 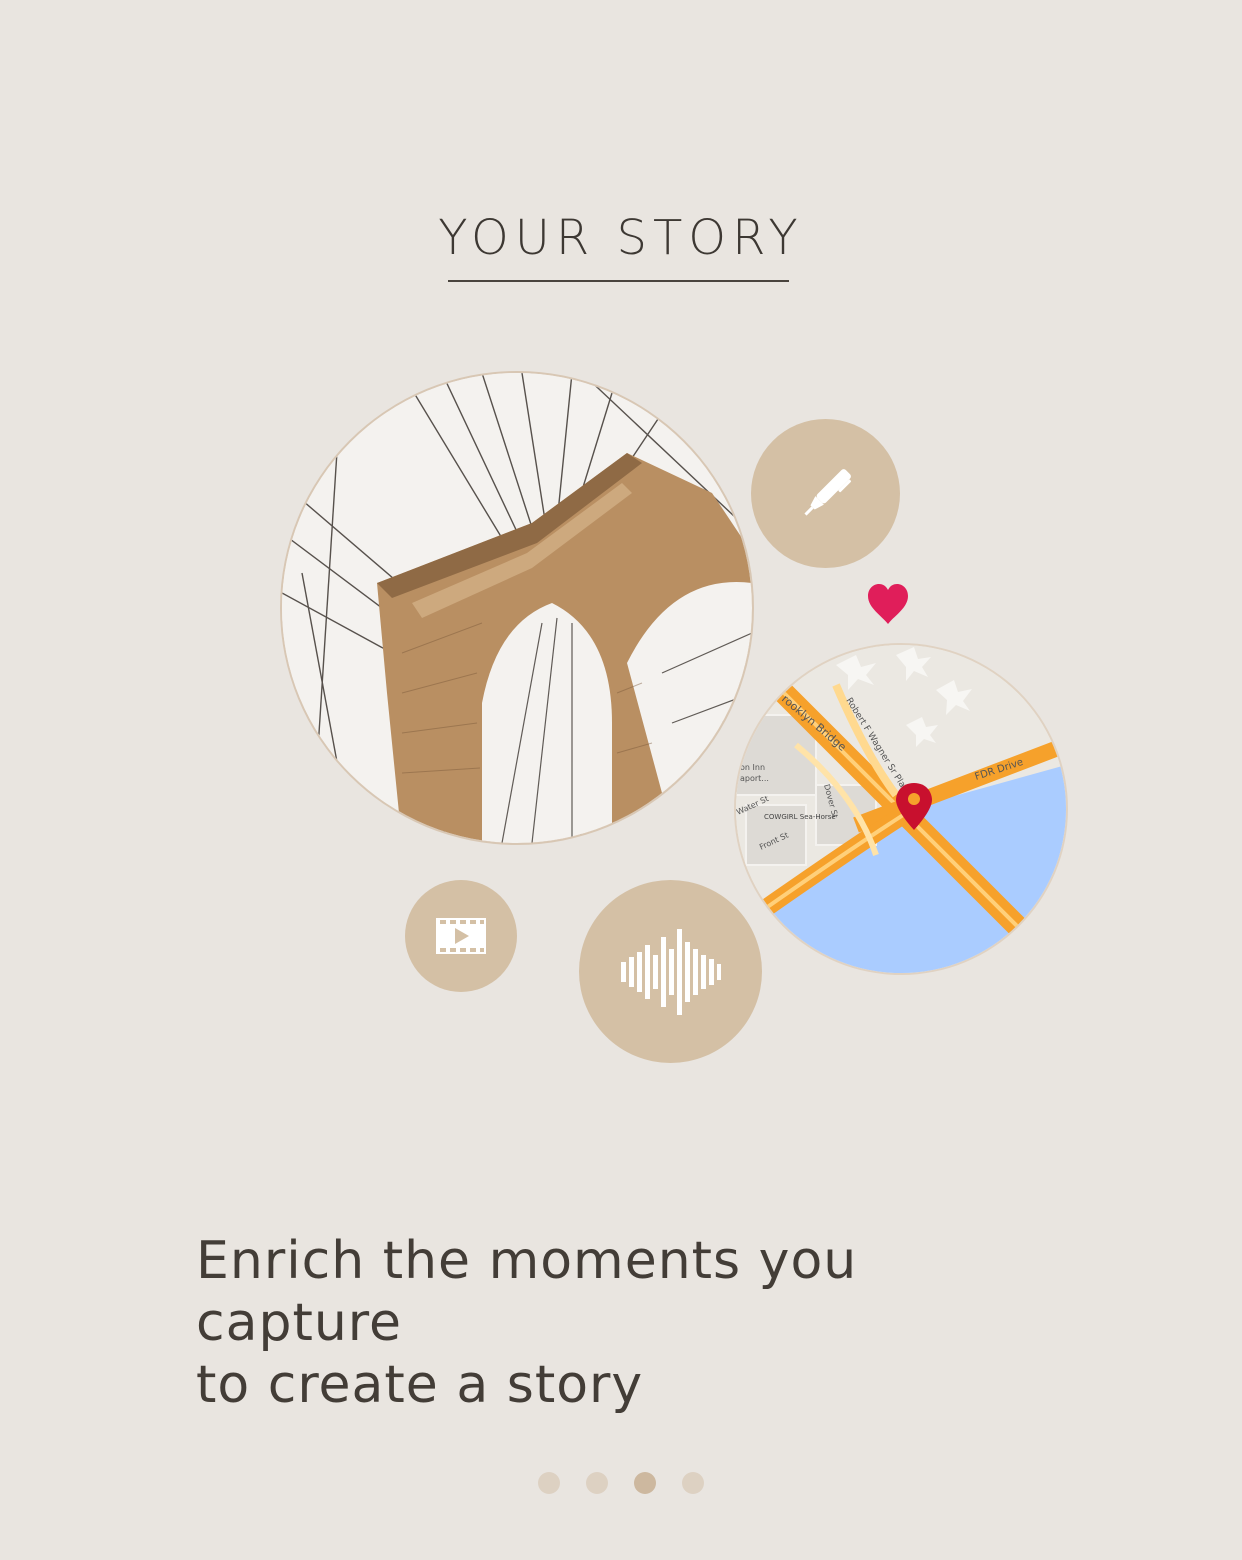 I want to click on video-icon, so click(x=461, y=936).